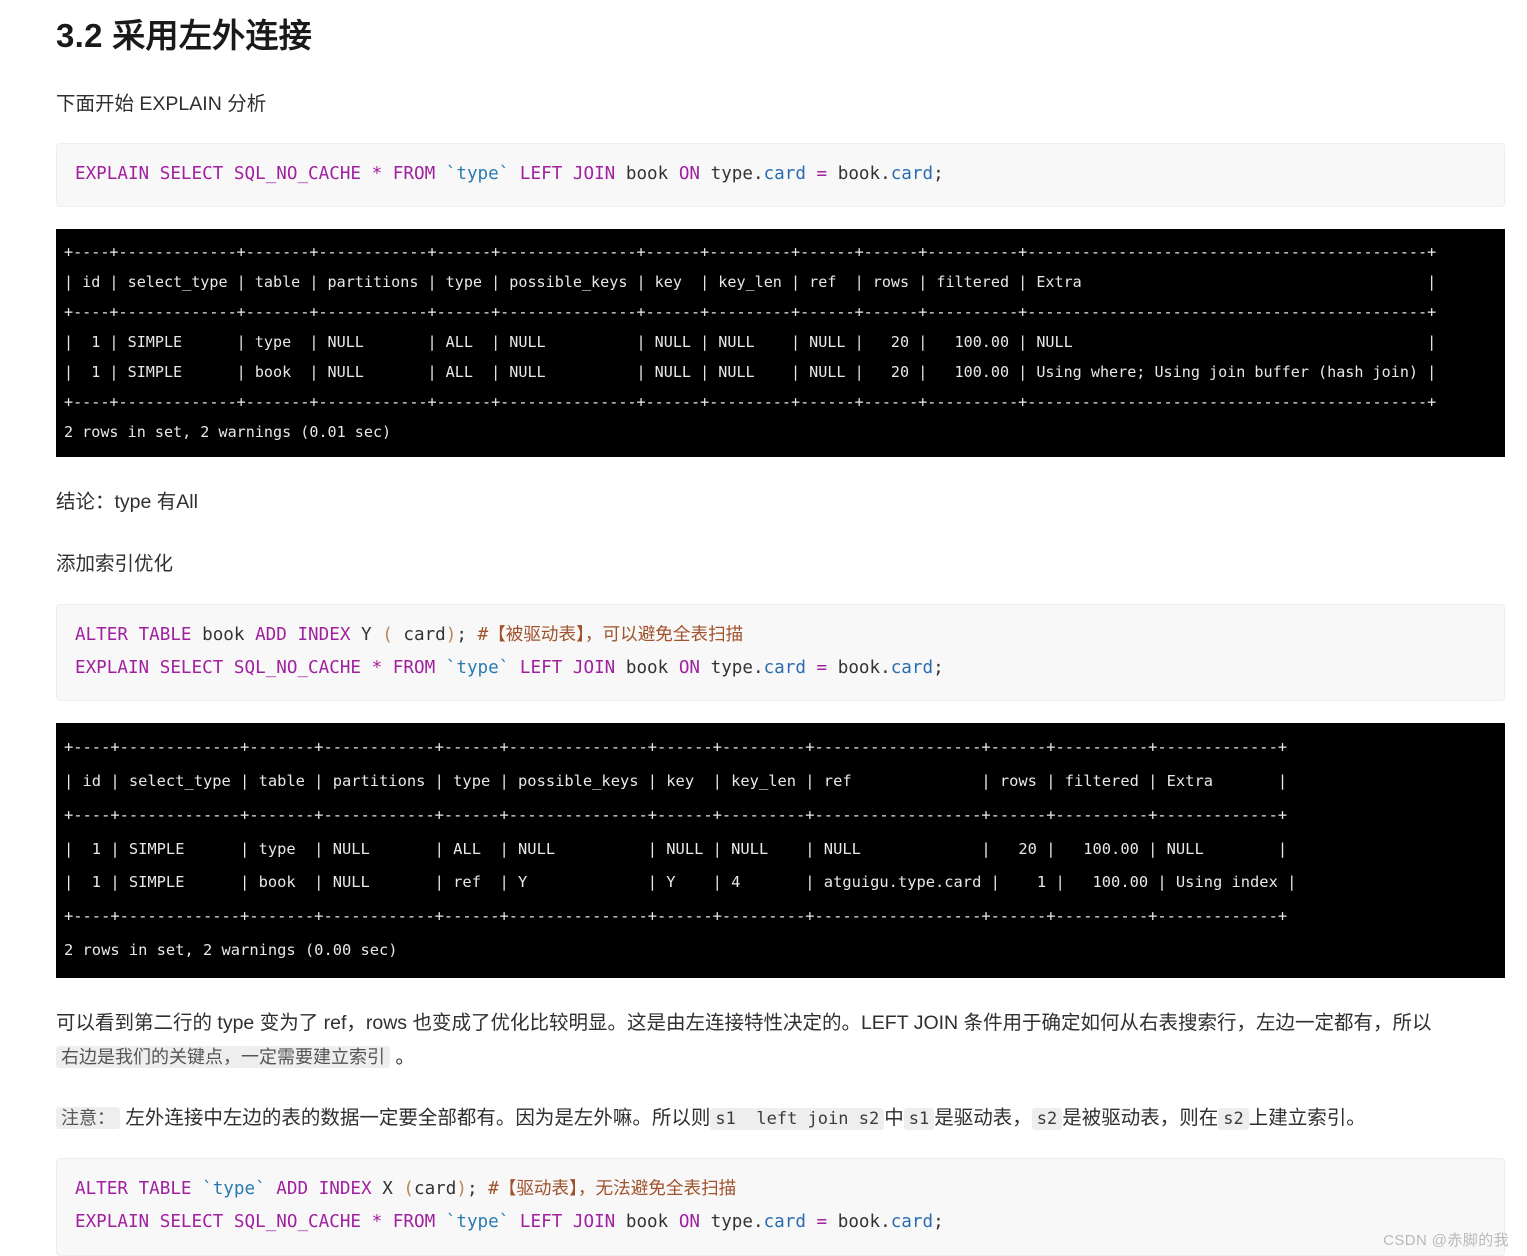 The width and height of the screenshot is (1527, 1256). Describe the element at coordinates (324, 634) in the screenshot. I see `code-token: INDEX` at that location.